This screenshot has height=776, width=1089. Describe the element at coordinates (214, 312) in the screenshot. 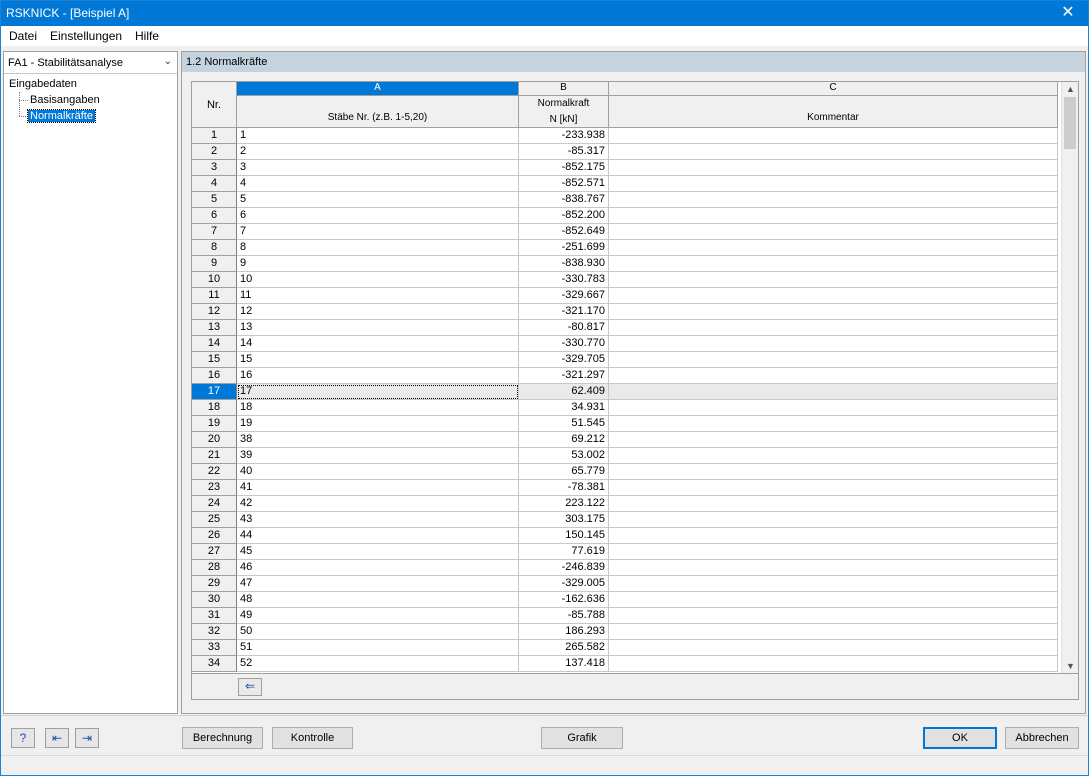

I see `row-number: 12` at that location.